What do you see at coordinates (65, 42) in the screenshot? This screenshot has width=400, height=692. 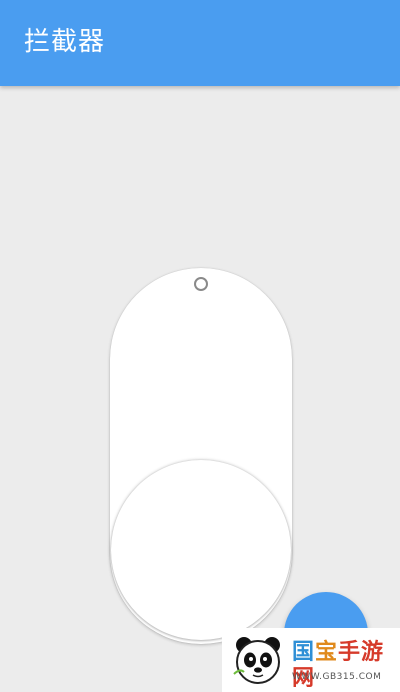 I see `page-title: 拦截器` at bounding box center [65, 42].